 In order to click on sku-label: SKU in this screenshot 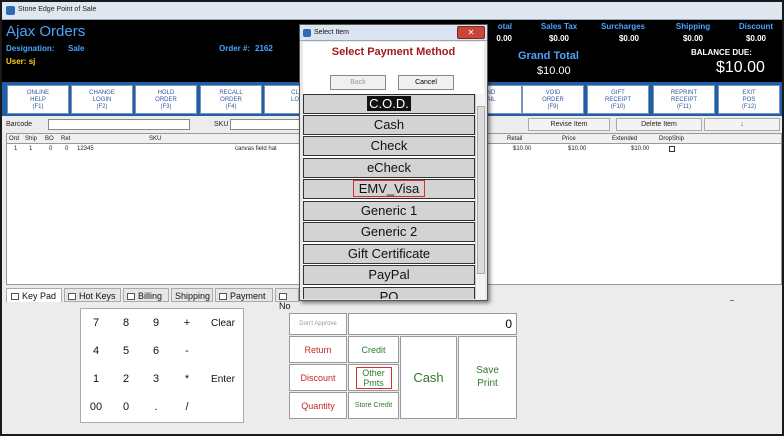, I will do `click(221, 124)`.